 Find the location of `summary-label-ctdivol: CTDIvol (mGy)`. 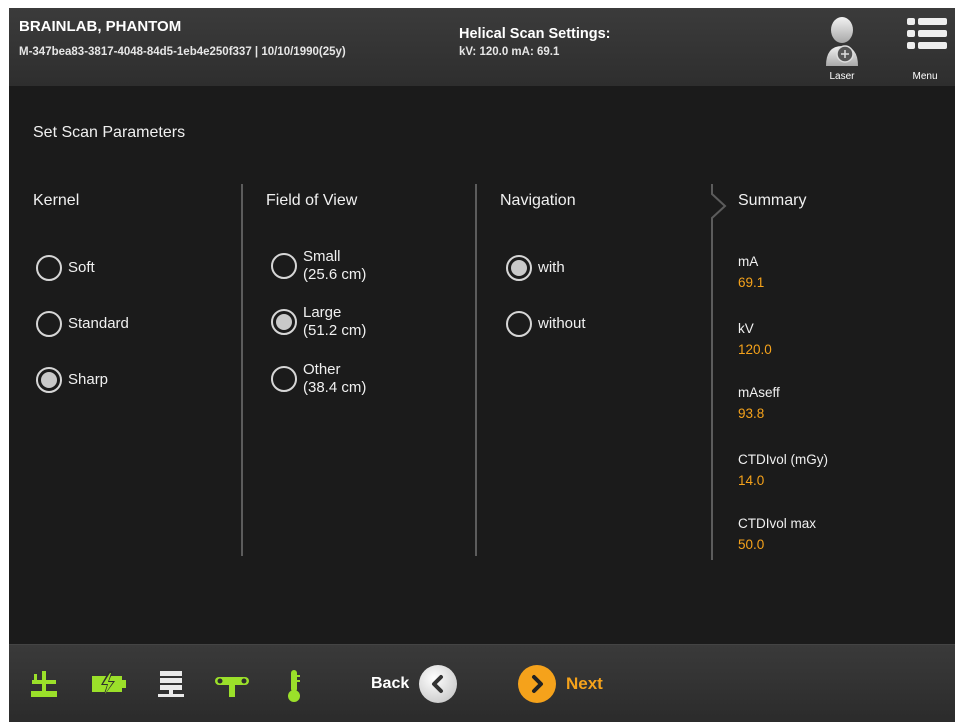

summary-label-ctdivol: CTDIvol (mGy) is located at coordinates (783, 459).